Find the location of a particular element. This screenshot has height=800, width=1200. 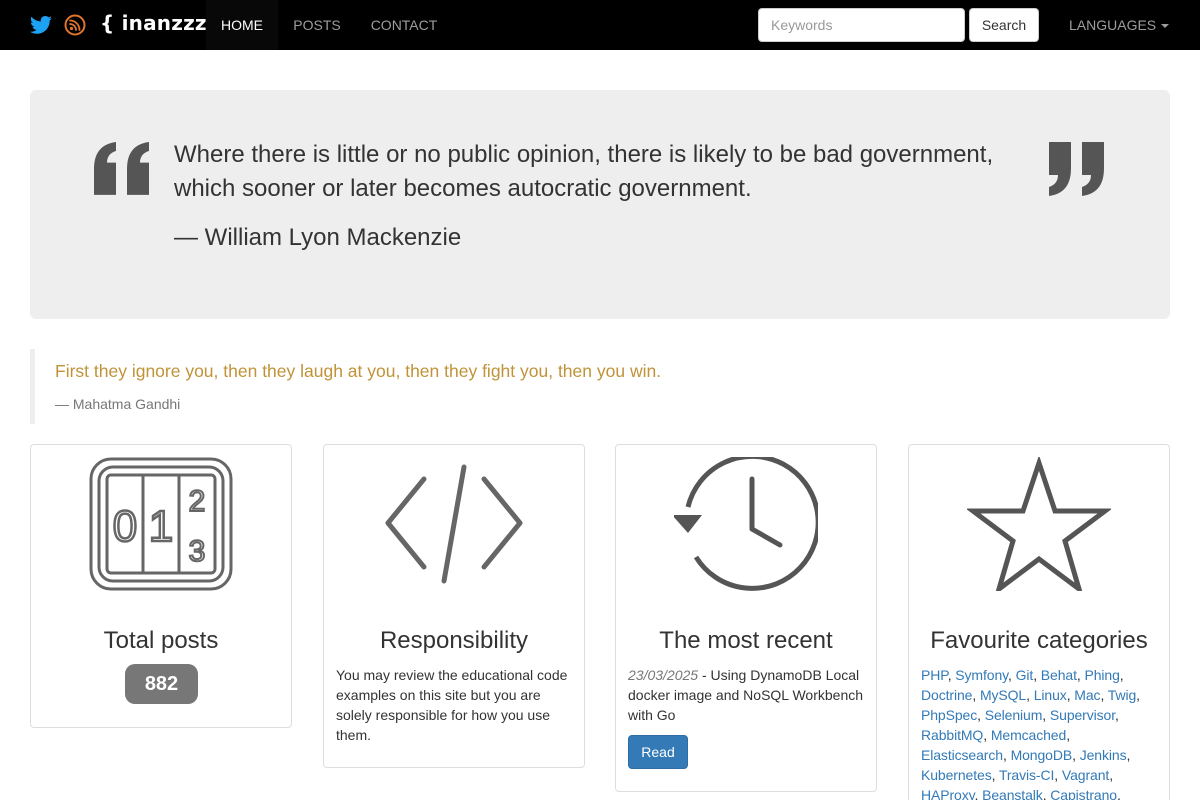

card-title: Favourite categories is located at coordinates (1039, 640).